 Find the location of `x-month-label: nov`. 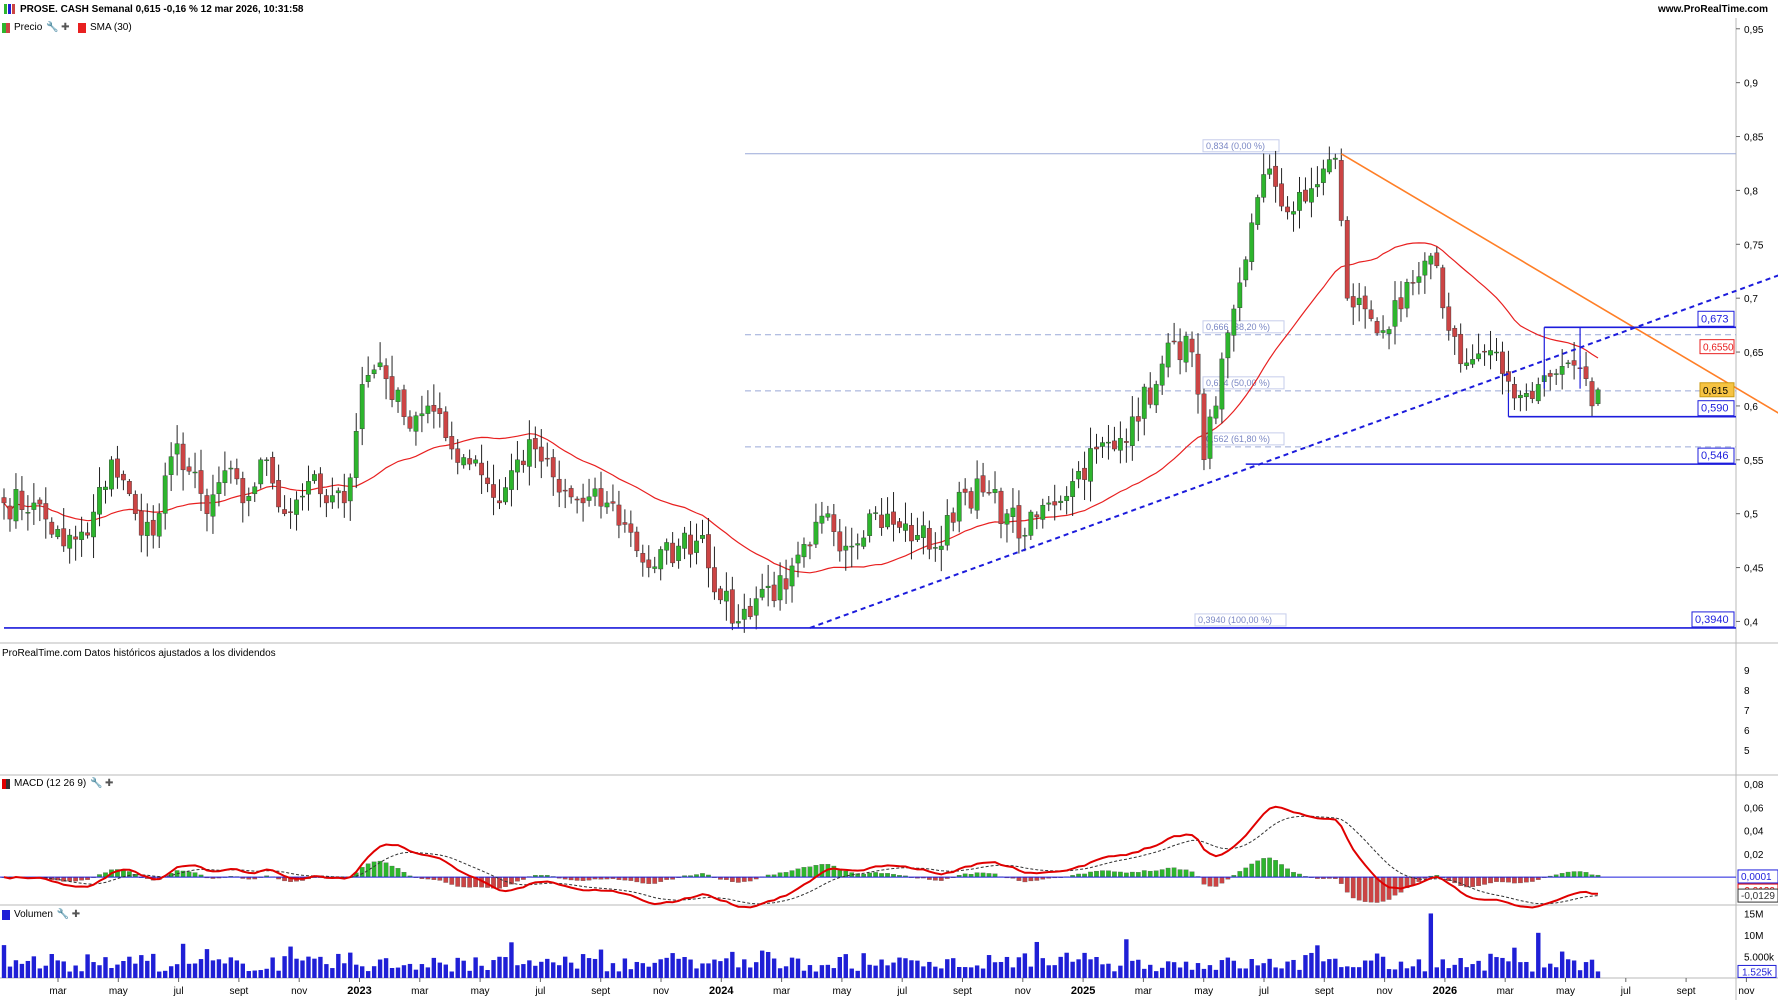

x-month-label: nov is located at coordinates (1023, 991).